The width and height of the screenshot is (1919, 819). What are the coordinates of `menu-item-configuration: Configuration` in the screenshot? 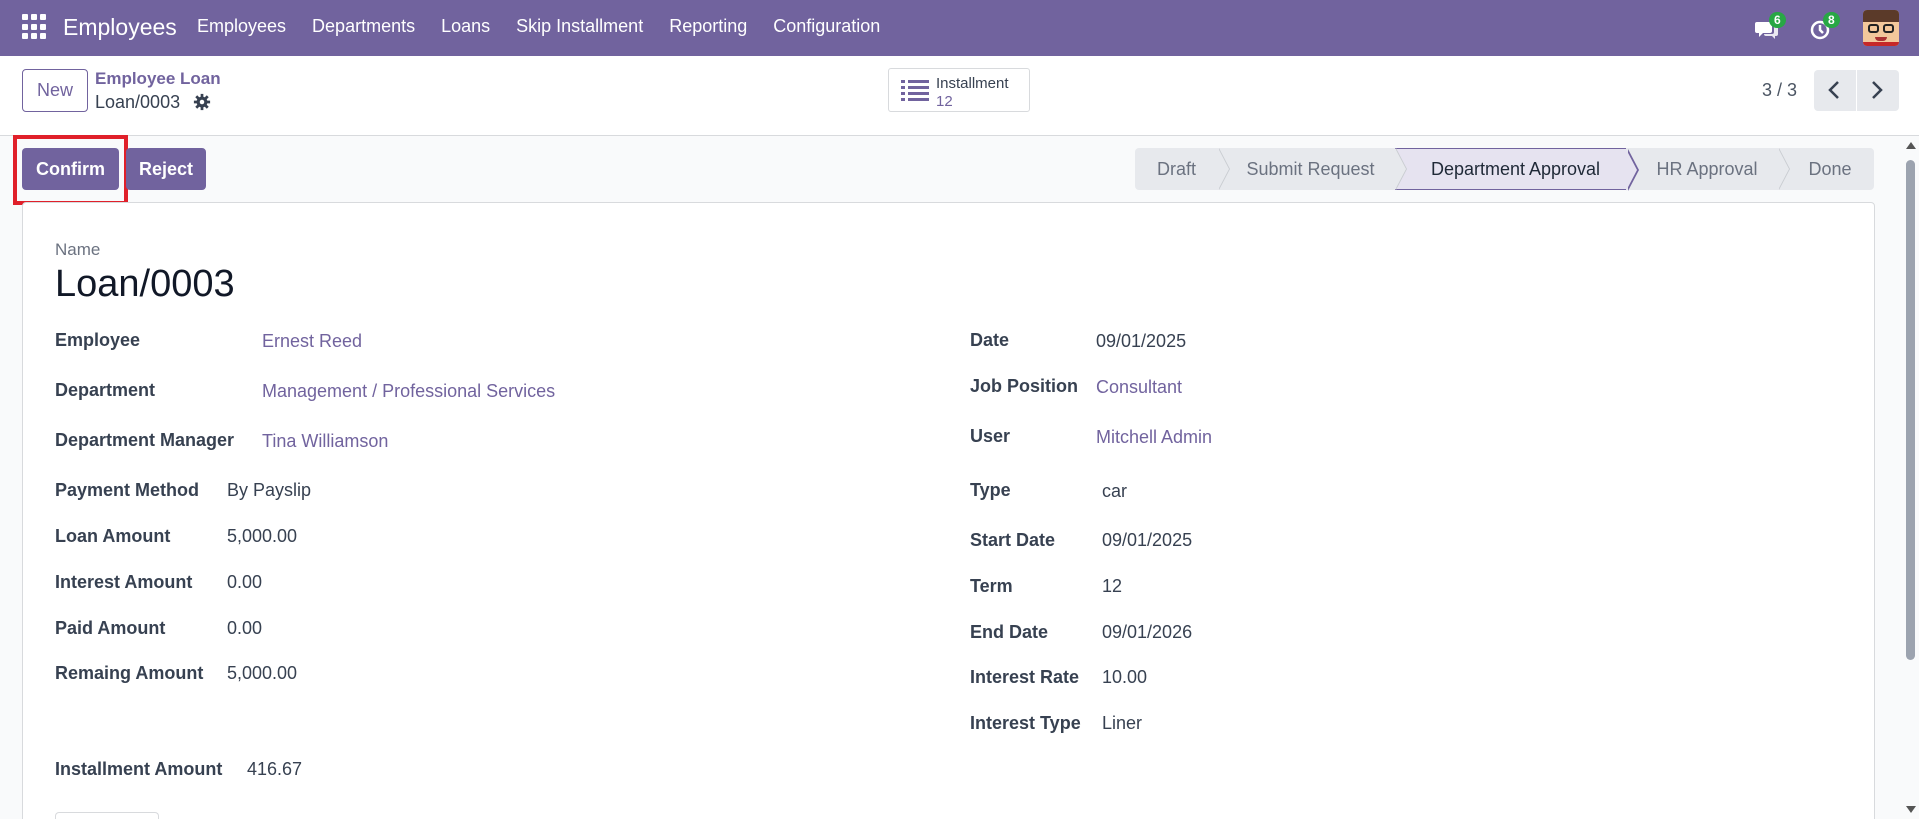 It's located at (826, 26).